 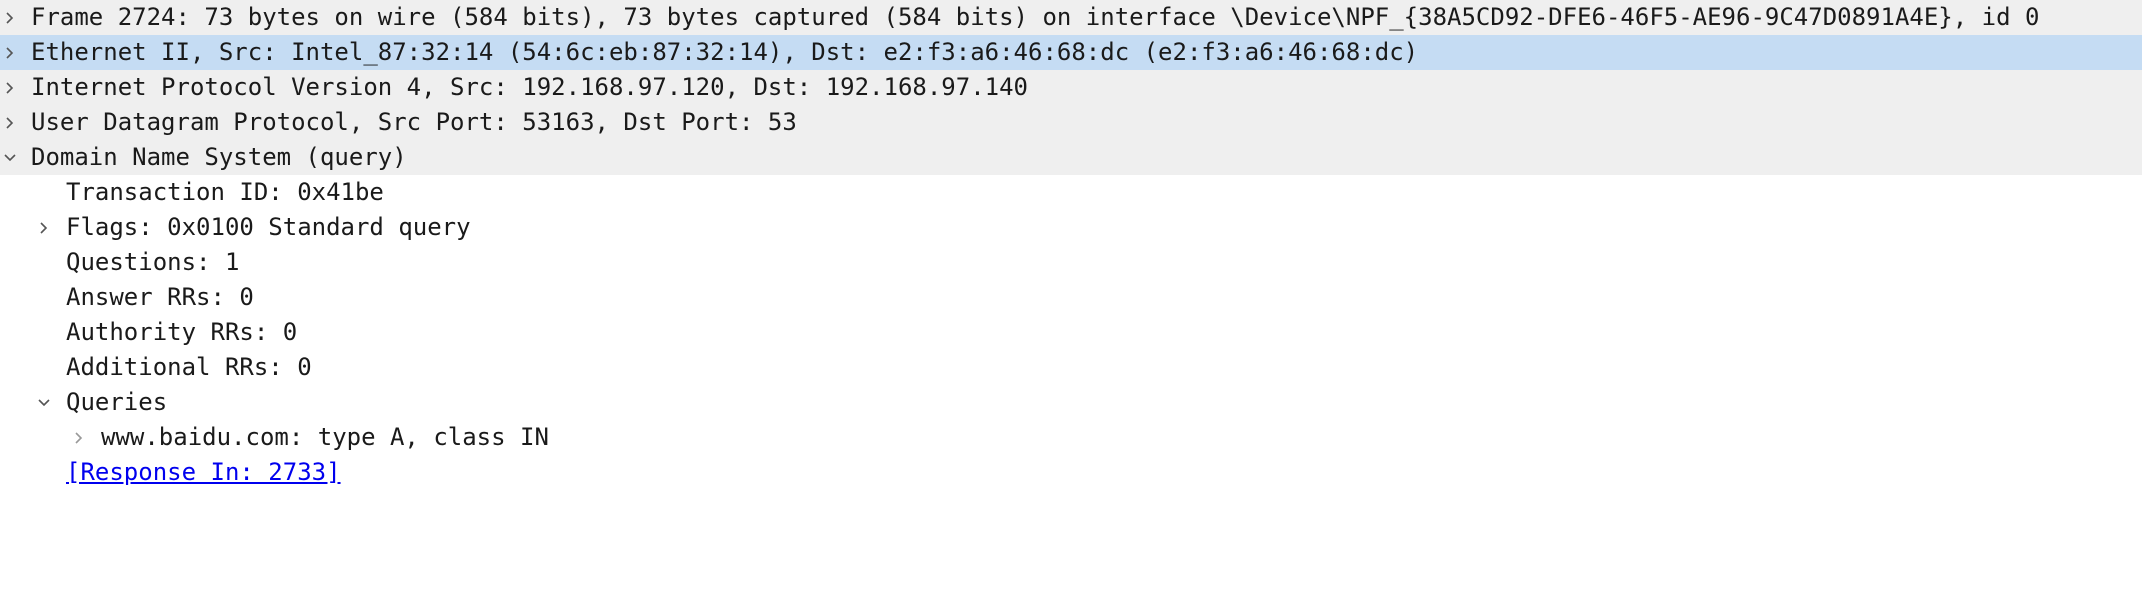 I want to click on tree-row-additional-rrs: Additional RRs: 0, so click(x=1071, y=367).